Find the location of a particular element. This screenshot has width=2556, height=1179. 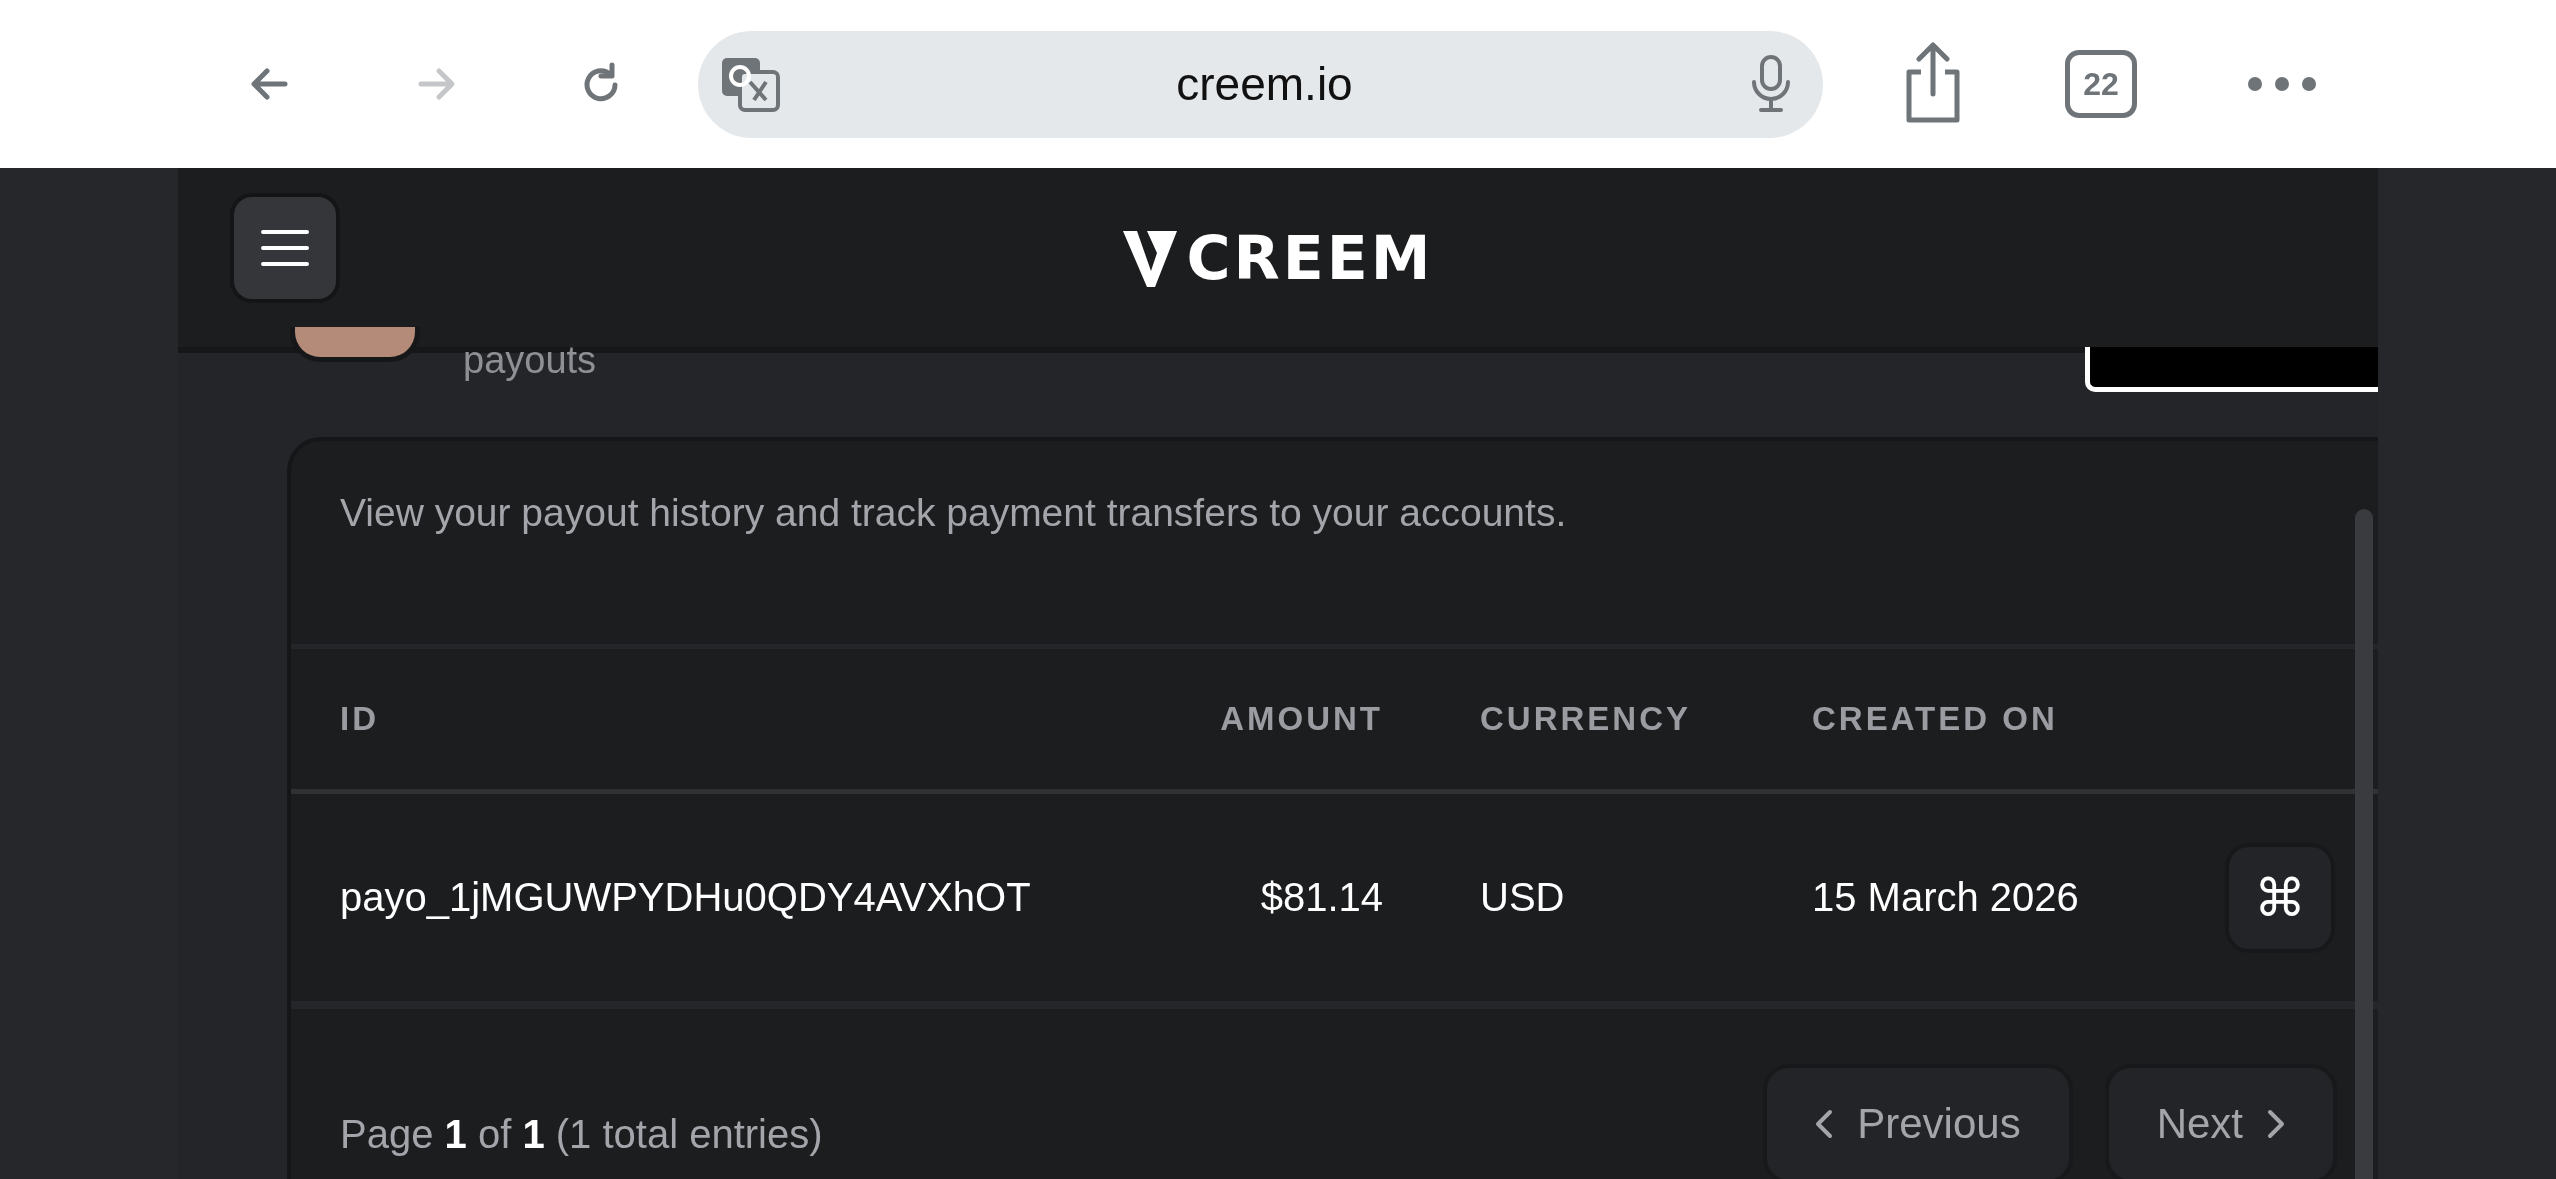

microphone-icon is located at coordinates (1771, 84).